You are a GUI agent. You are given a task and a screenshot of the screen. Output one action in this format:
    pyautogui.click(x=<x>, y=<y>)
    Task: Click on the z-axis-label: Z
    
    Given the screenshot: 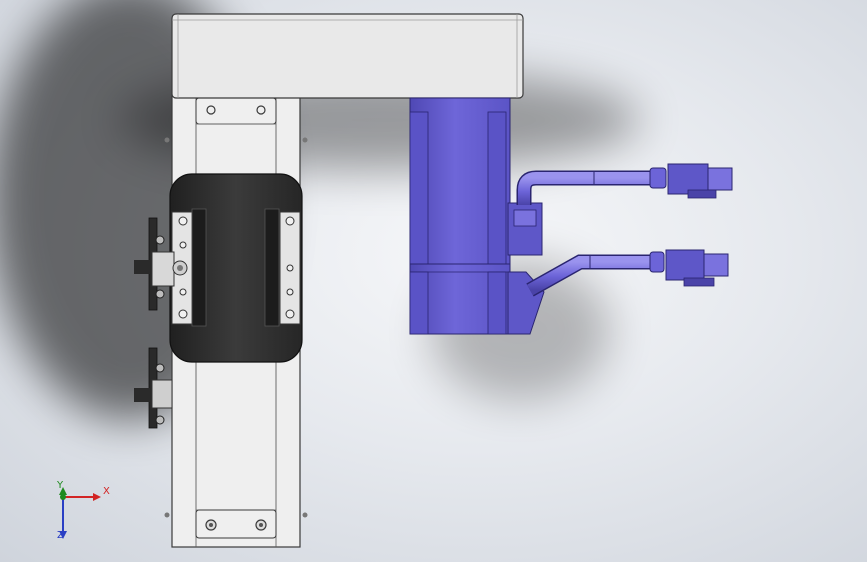 What is the action you would take?
    pyautogui.click(x=60, y=535)
    